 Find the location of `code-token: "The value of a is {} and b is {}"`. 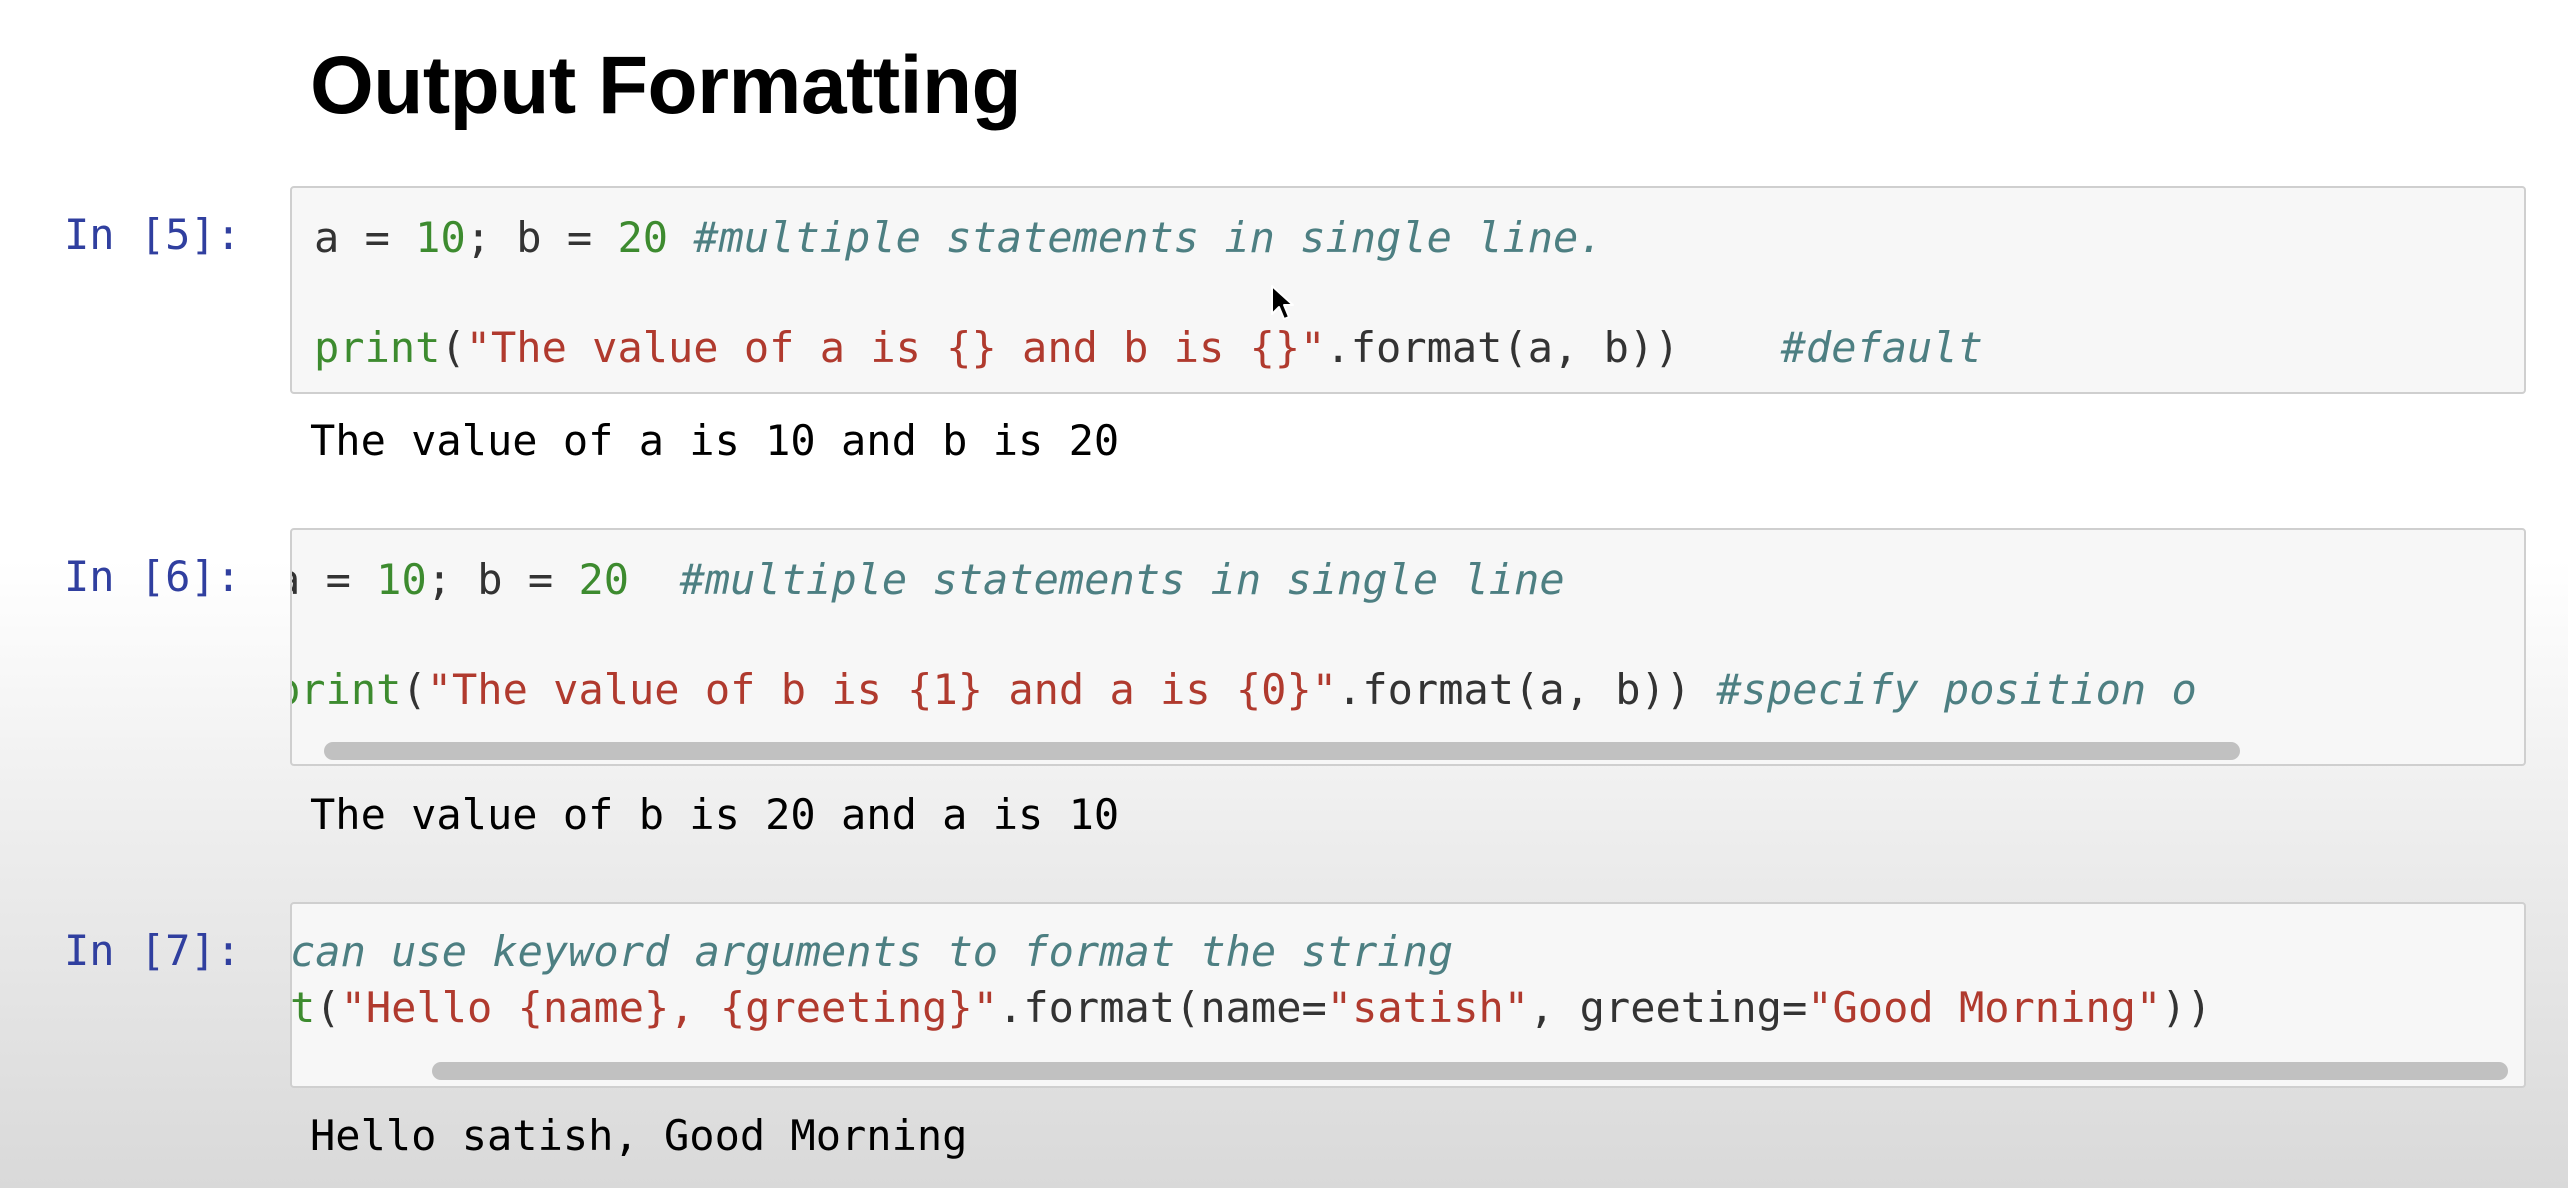

code-token: "The value of a is {} and b is {}" is located at coordinates (895, 347).